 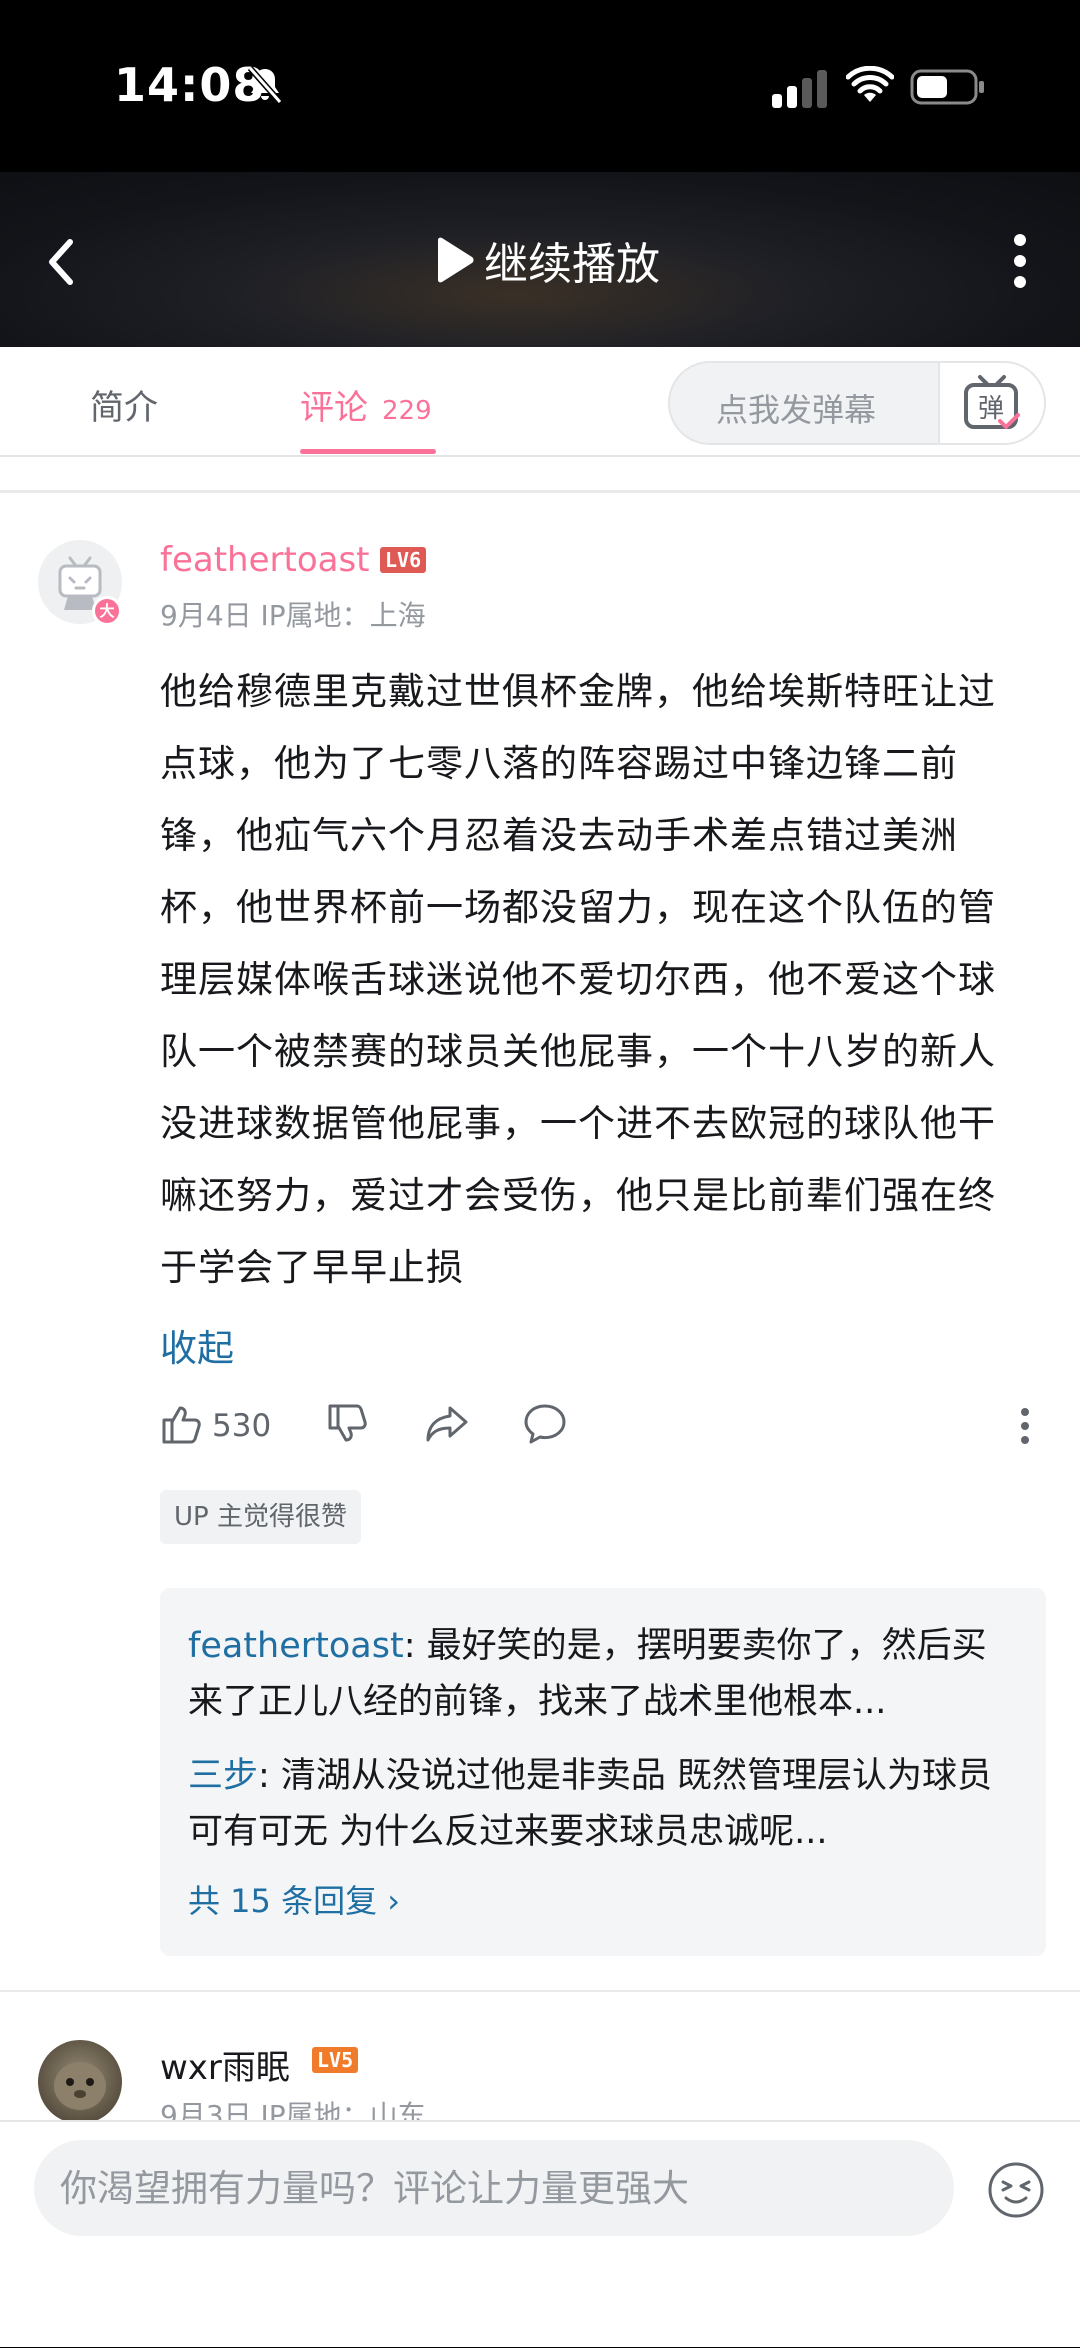 I want to click on video-player-header: 继续播放, so click(x=540, y=259).